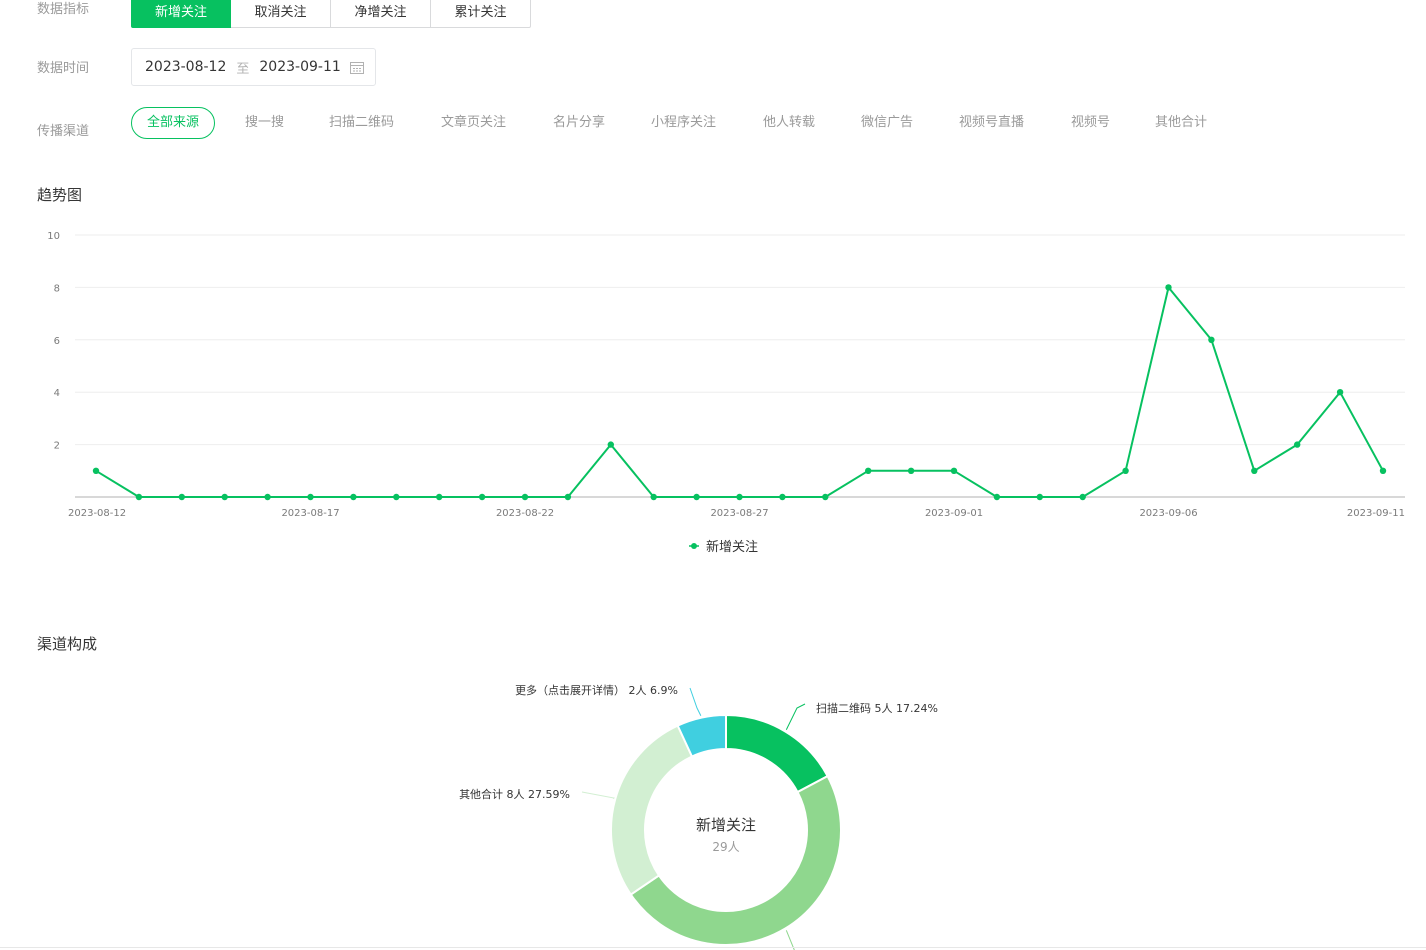 This screenshot has height=950, width=1426. Describe the element at coordinates (732, 547) in the screenshot. I see `legend-label: 新增关注` at that location.